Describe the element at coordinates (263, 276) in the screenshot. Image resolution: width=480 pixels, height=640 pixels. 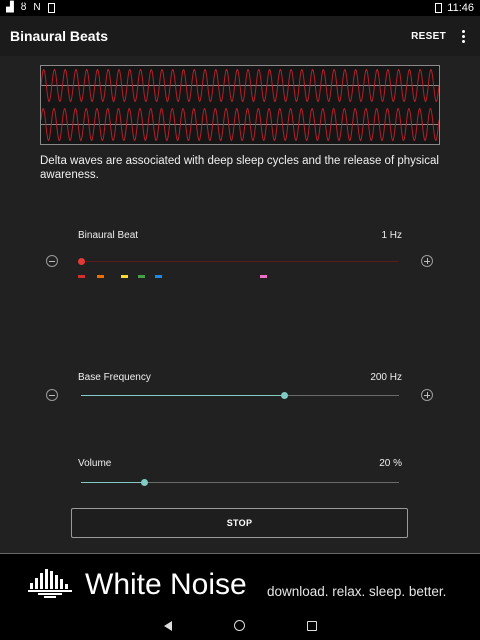
I see `preset-custom` at that location.